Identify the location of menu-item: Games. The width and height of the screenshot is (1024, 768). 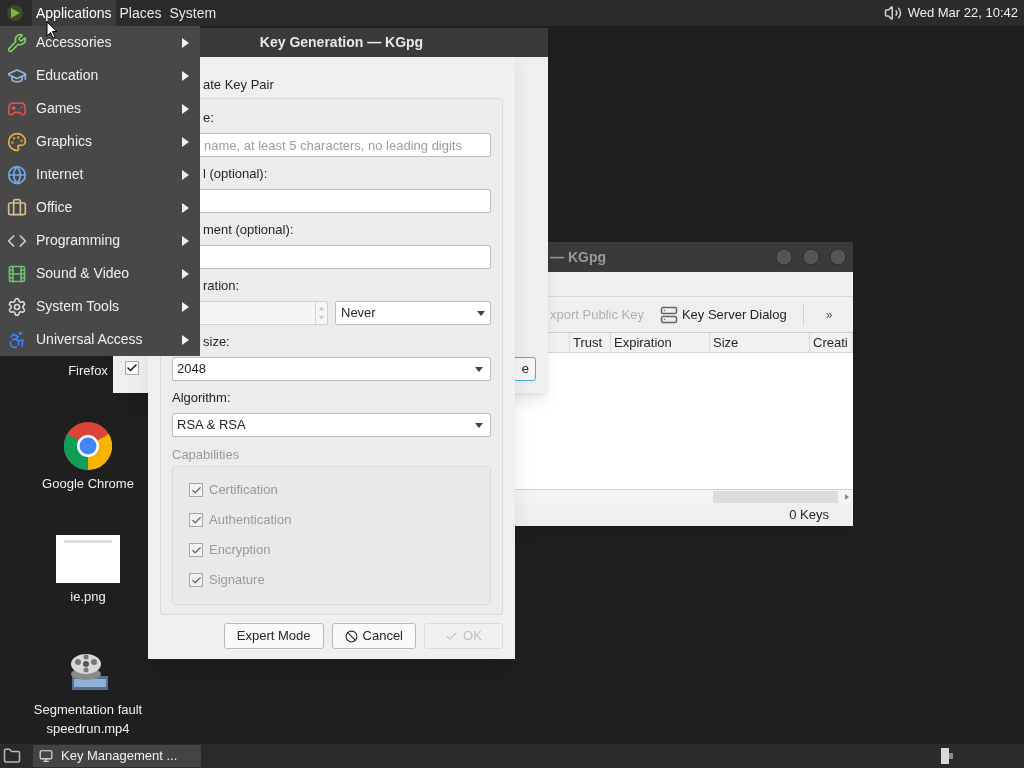
(100, 108).